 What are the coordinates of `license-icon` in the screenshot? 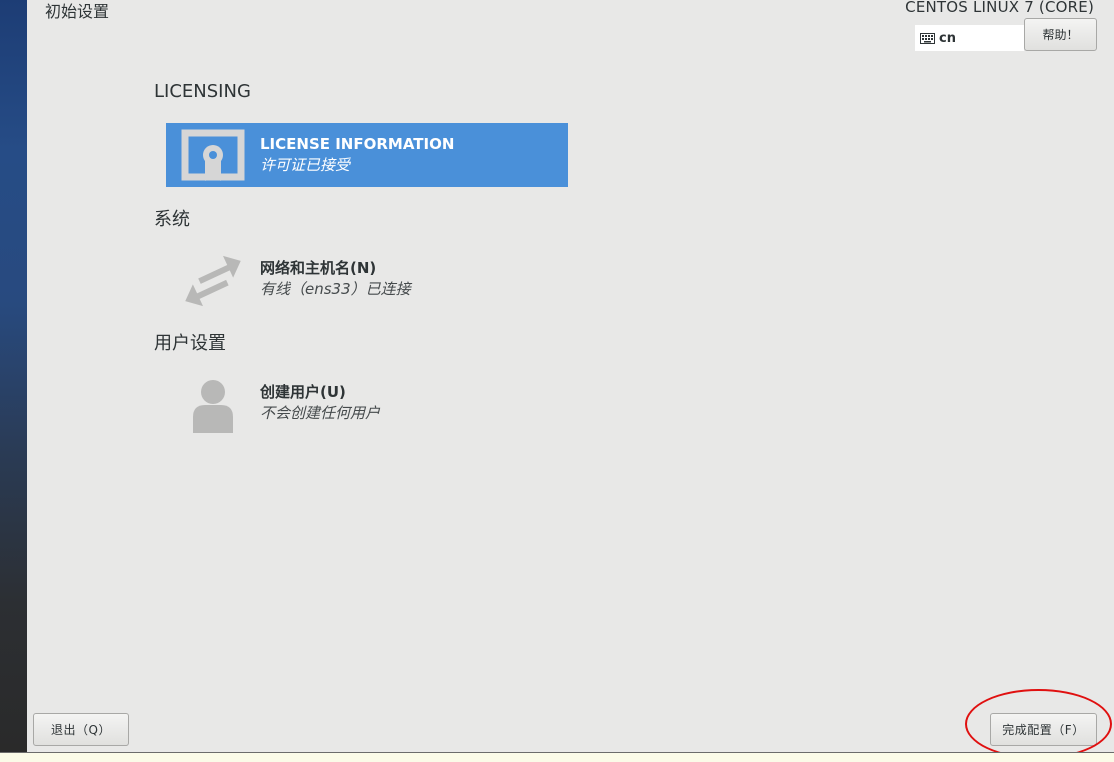 It's located at (213, 155).